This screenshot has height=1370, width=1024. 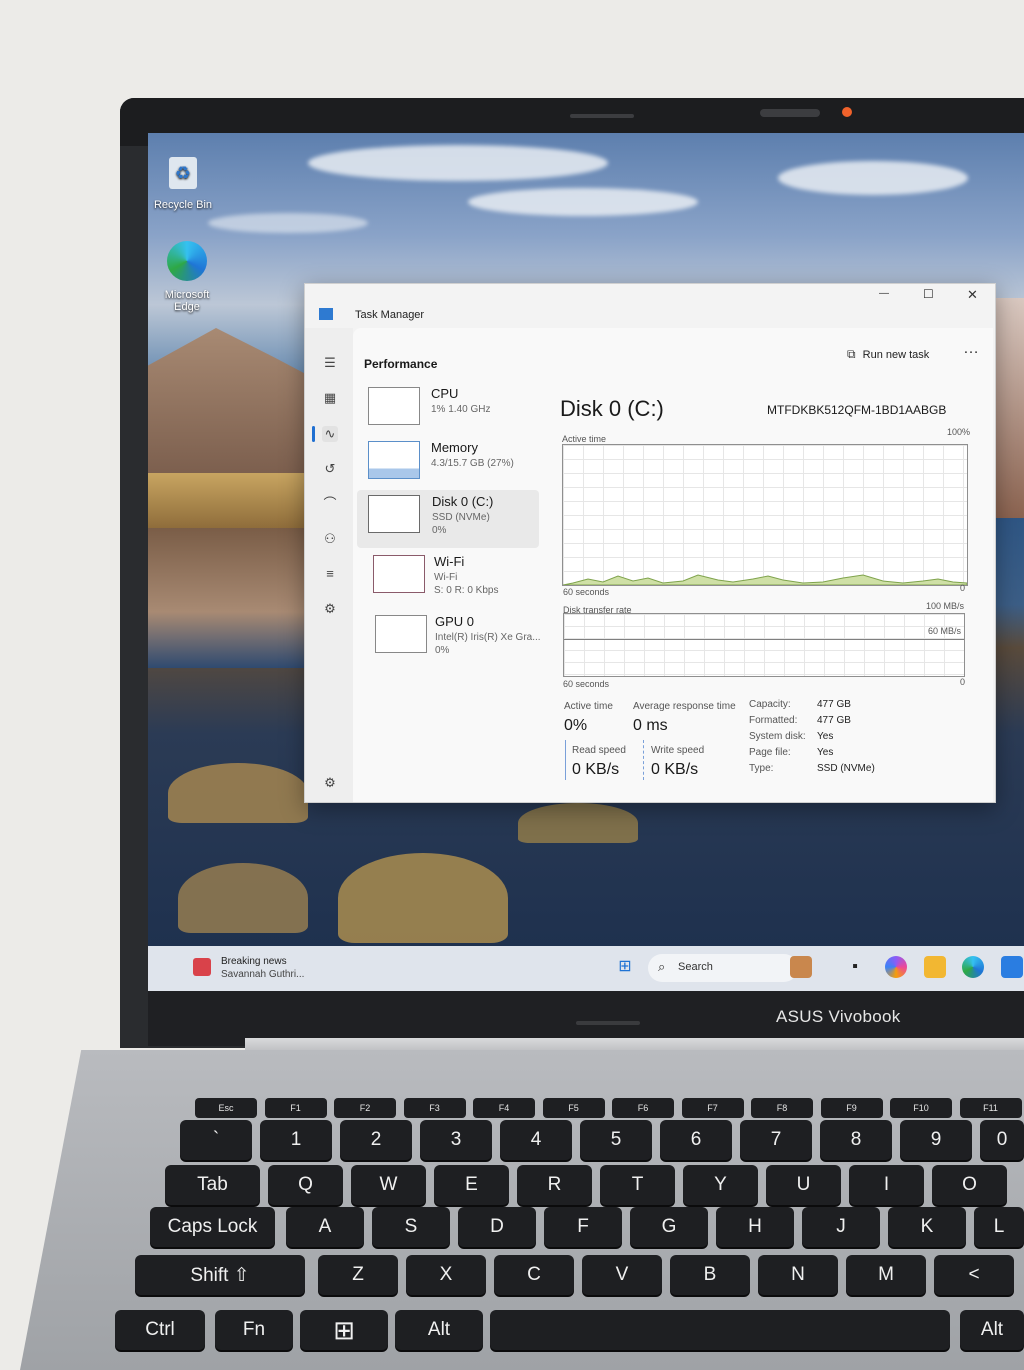 I want to click on desktop-icon-recycle-bin: ♻ Recycle Bin, so click(x=183, y=184).